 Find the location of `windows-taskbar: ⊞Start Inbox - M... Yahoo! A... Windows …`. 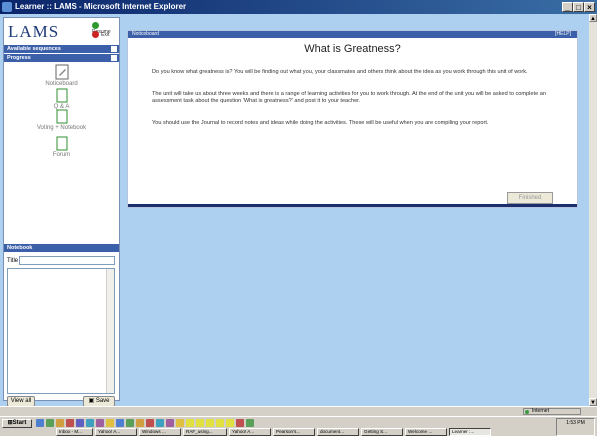

windows-taskbar: ⊞Start Inbox - M... Yahoo! A... Windows … is located at coordinates (298, 426).